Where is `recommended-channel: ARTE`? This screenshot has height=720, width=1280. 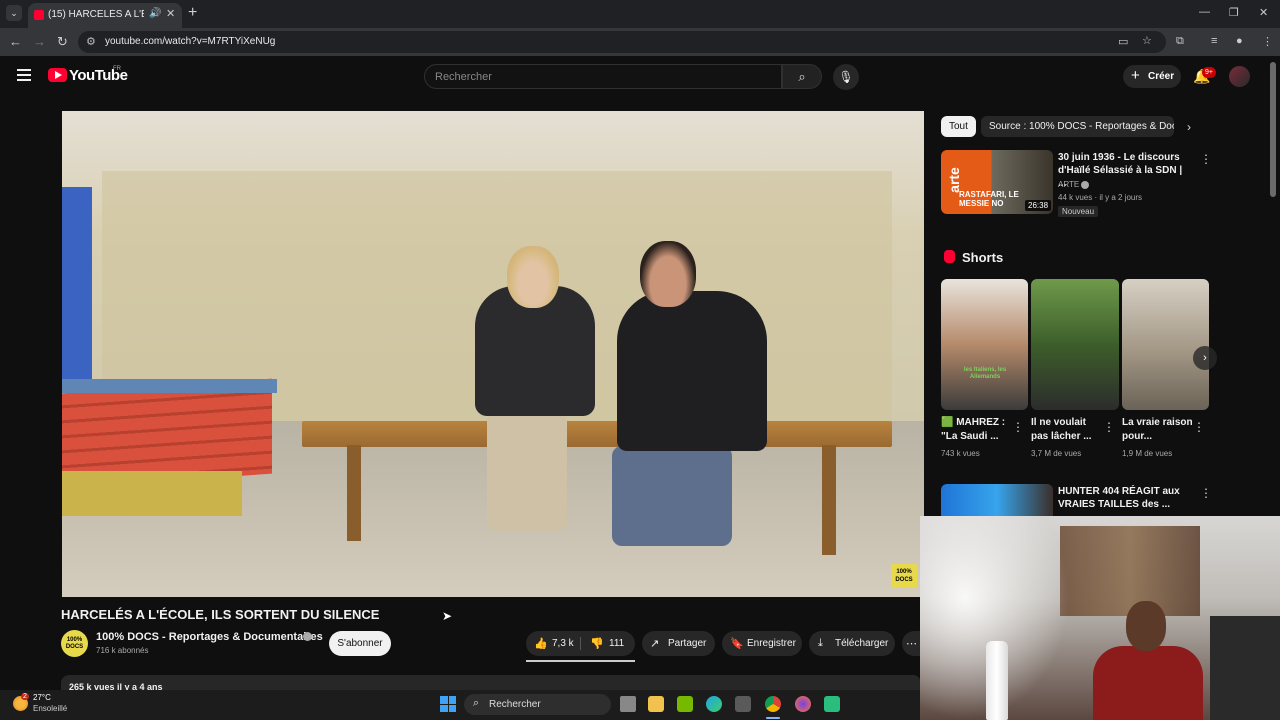 recommended-channel: ARTE is located at coordinates (1068, 184).